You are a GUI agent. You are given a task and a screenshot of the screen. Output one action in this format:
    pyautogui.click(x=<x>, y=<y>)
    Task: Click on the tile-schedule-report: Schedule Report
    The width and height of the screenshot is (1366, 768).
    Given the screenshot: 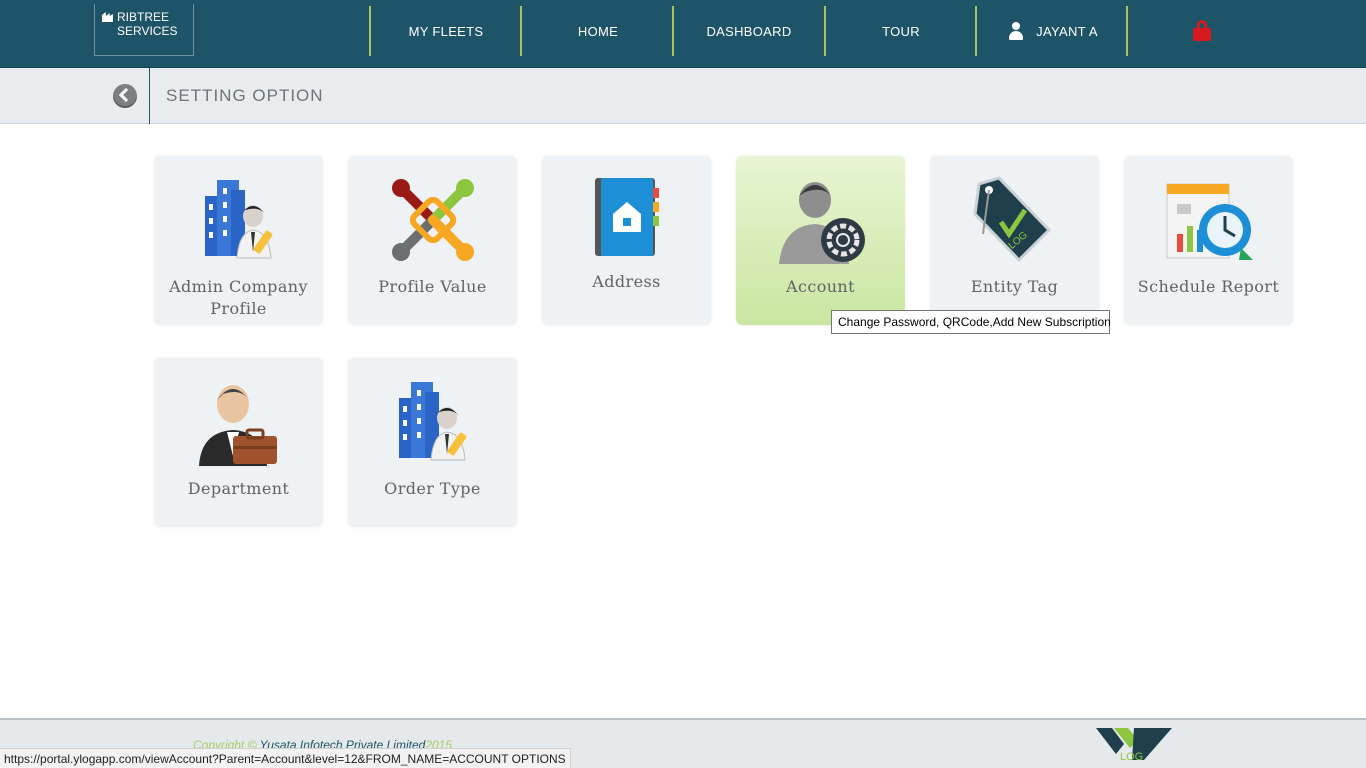 What is the action you would take?
    pyautogui.click(x=1208, y=240)
    